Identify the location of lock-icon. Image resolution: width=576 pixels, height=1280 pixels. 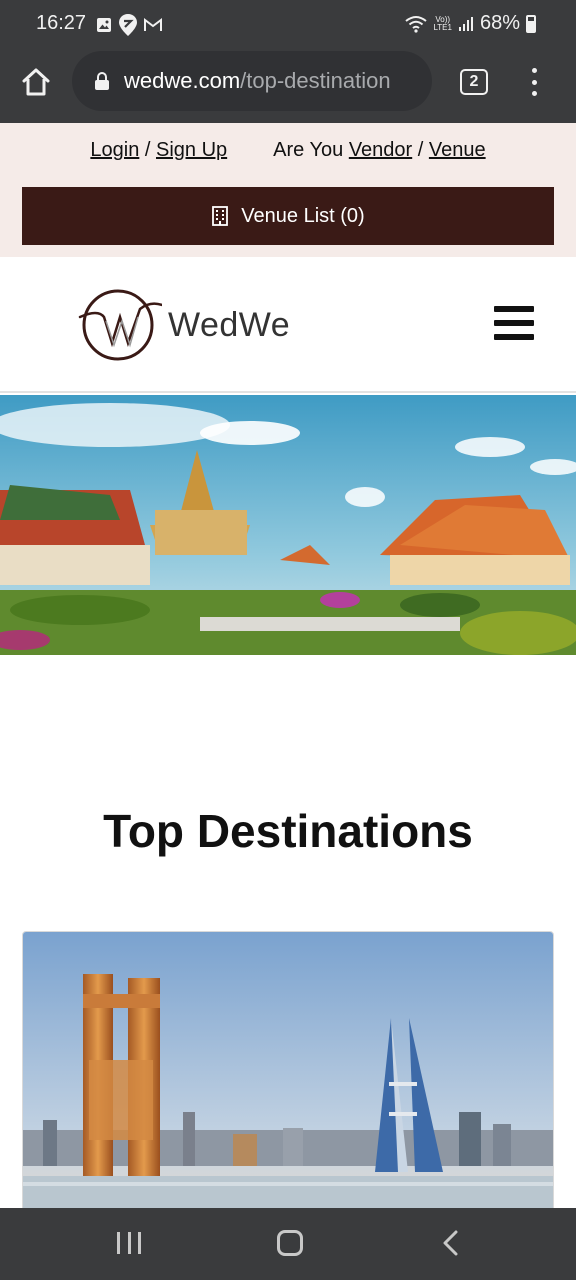
(102, 81).